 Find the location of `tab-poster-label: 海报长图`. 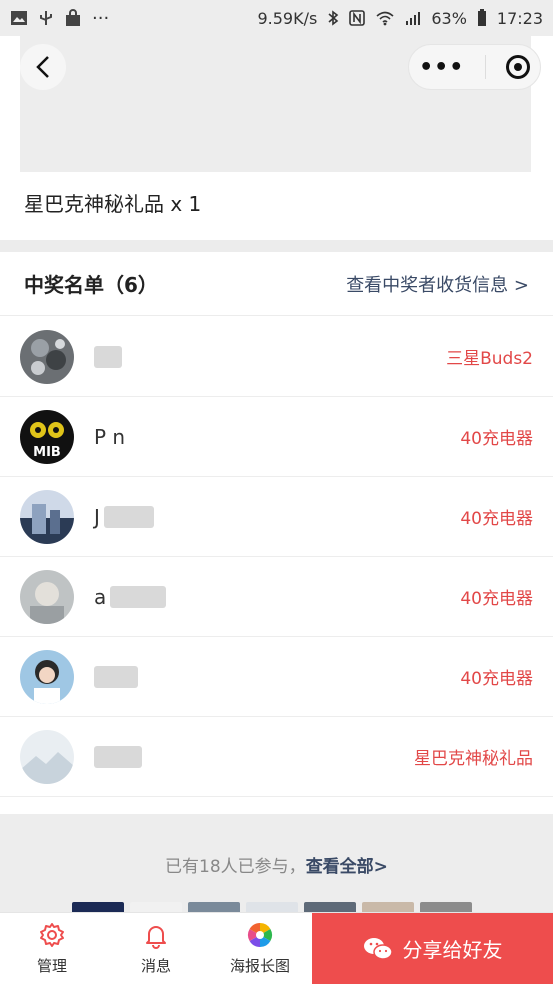

tab-poster-label: 海报长图 is located at coordinates (259, 966).